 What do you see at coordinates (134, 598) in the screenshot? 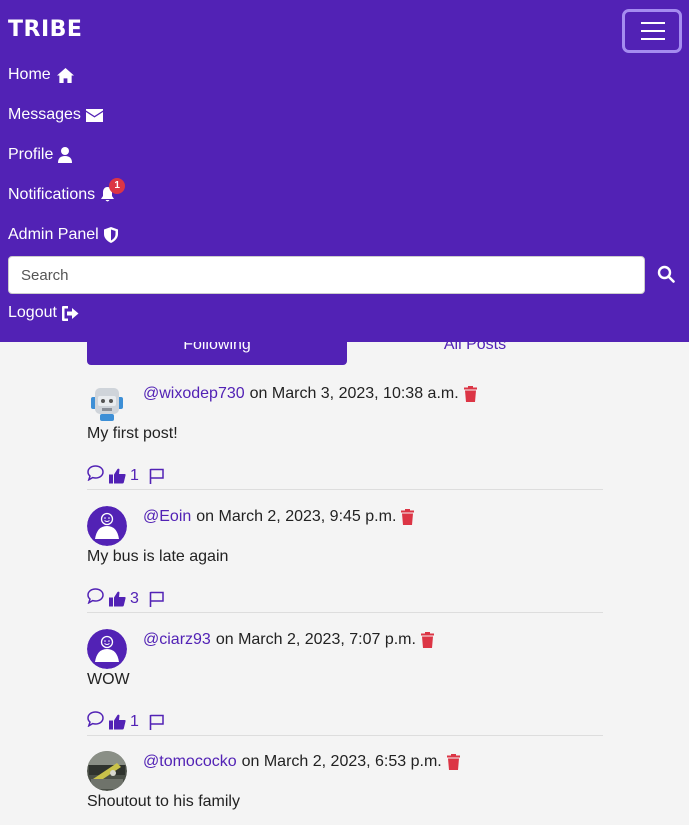
I see `like-count: 3` at bounding box center [134, 598].